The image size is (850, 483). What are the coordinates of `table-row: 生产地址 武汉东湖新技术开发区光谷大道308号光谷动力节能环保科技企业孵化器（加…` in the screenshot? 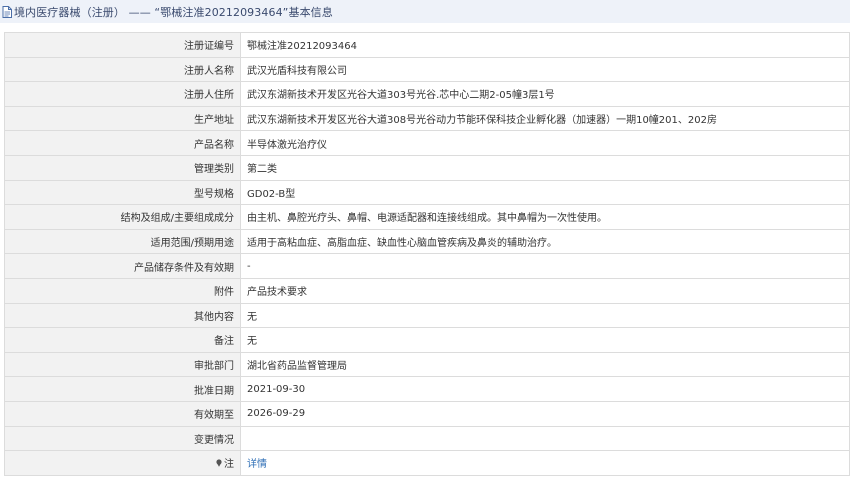 It's located at (427, 118).